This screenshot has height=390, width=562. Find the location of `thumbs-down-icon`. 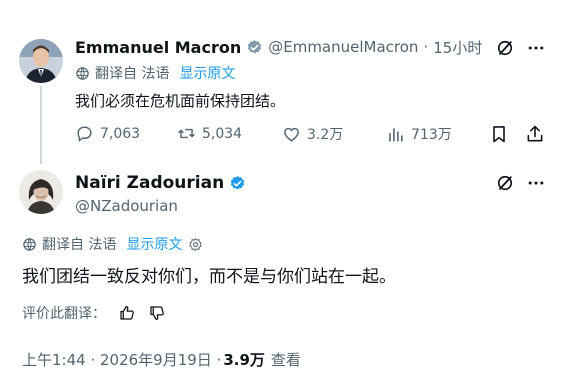

thumbs-down-icon is located at coordinates (157, 313).